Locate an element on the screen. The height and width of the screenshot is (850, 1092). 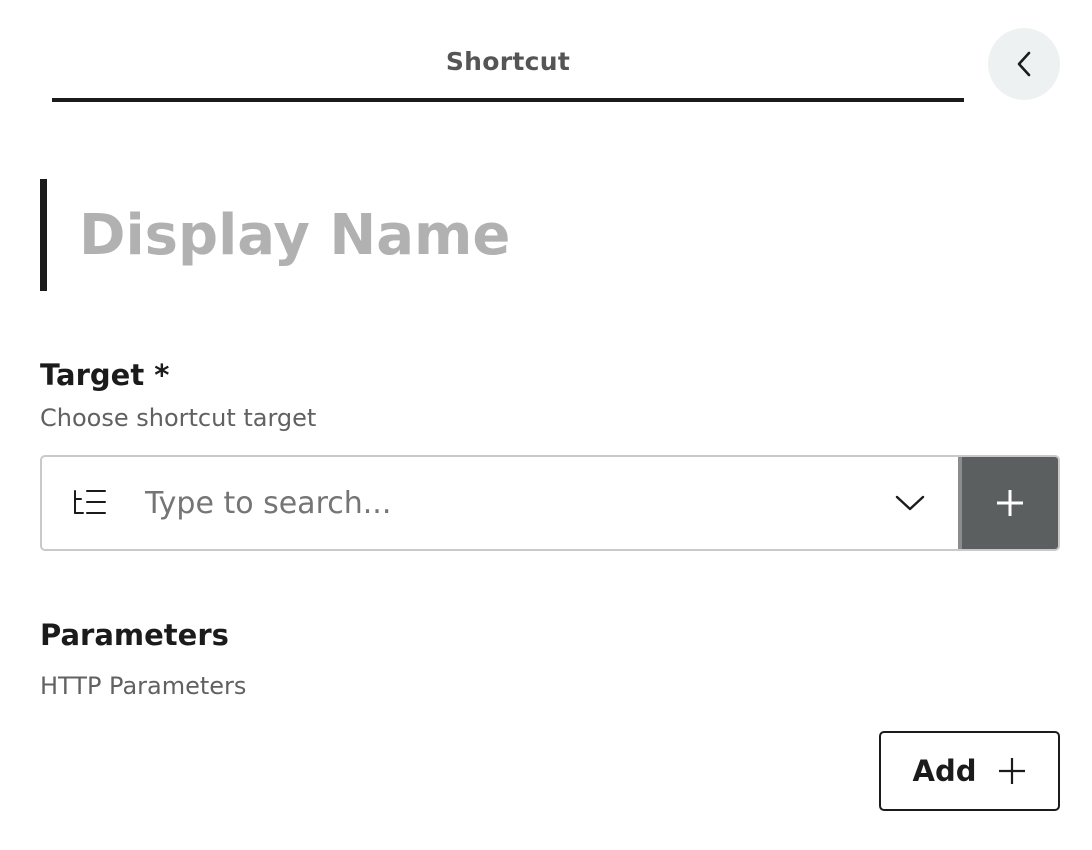
add-target-button is located at coordinates (1008, 503).